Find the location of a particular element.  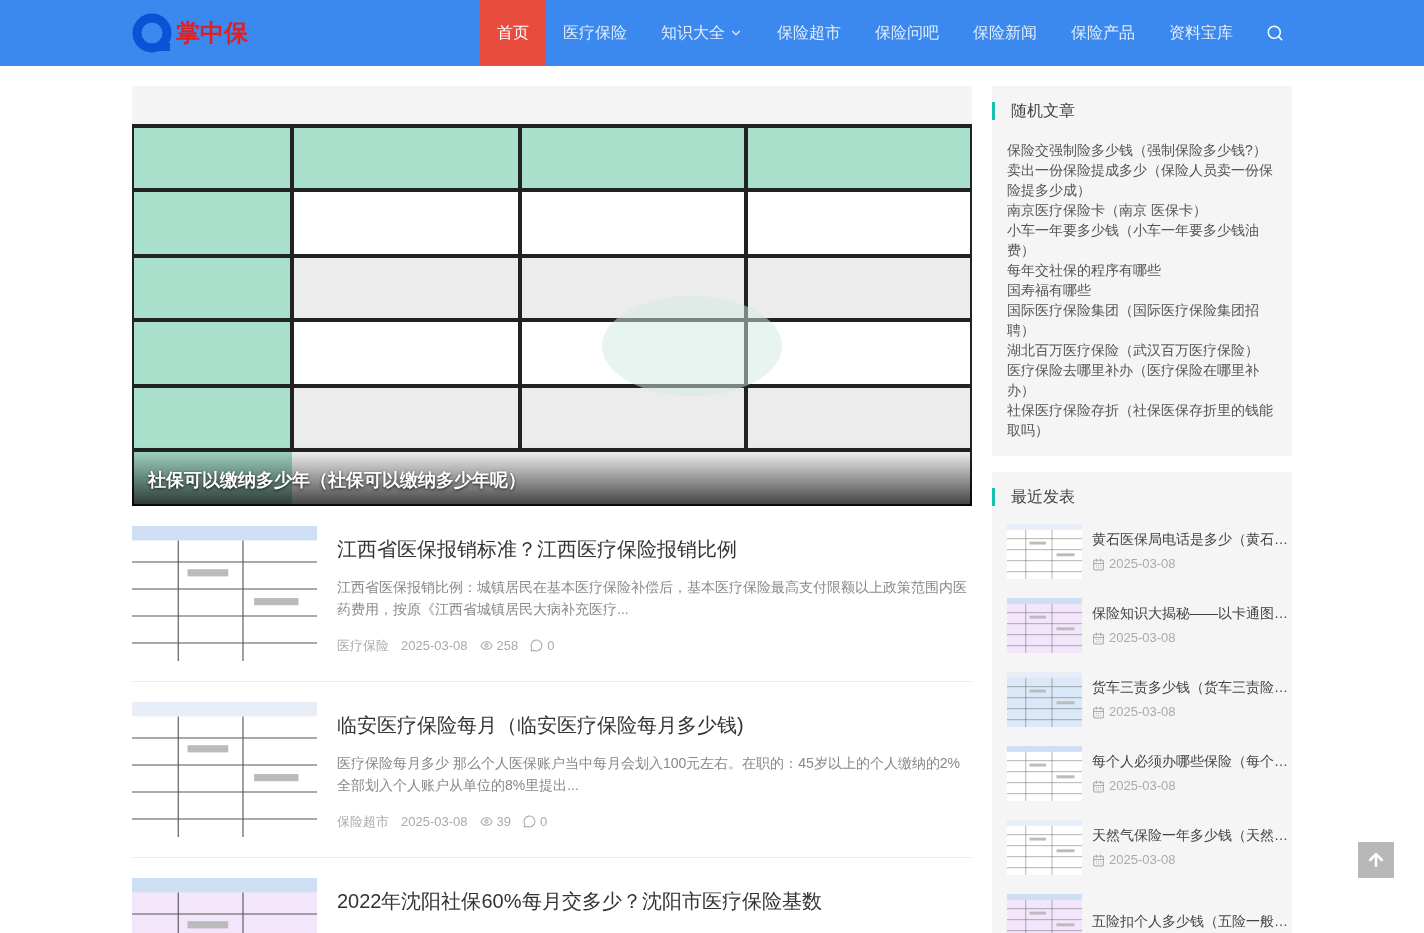

nav-link: 首页 is located at coordinates (513, 33).